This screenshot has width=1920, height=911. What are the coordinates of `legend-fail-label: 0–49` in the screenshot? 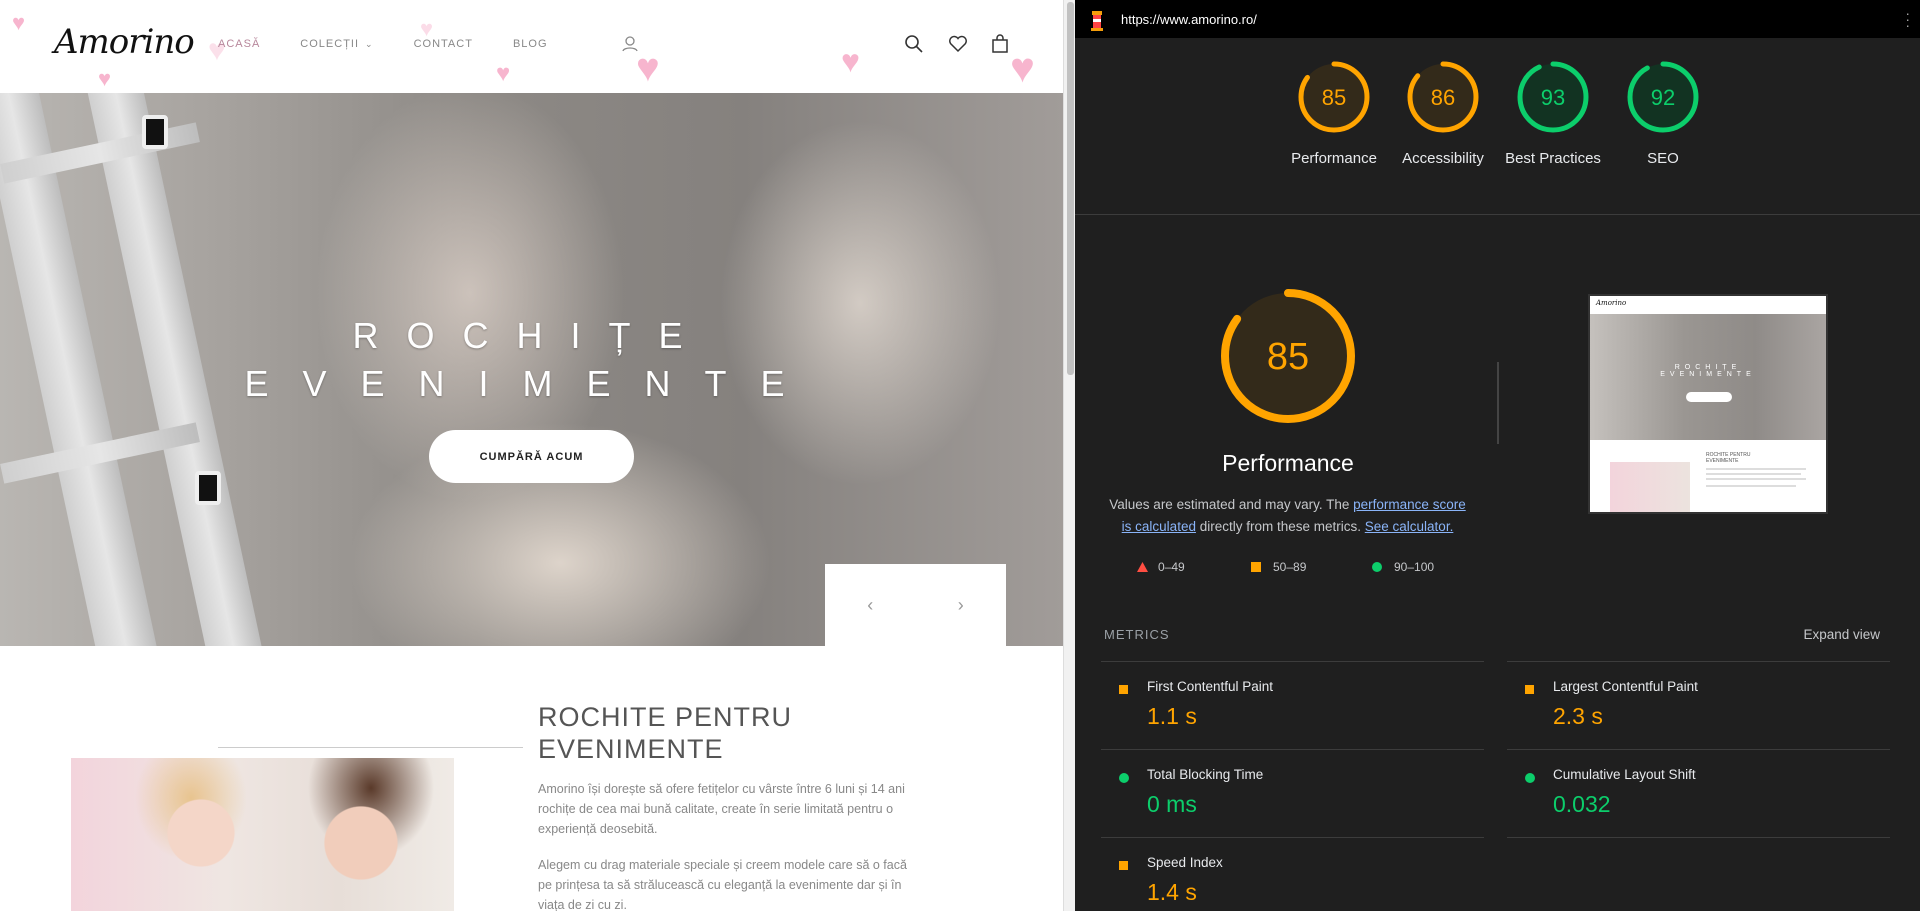 It's located at (1171, 567).